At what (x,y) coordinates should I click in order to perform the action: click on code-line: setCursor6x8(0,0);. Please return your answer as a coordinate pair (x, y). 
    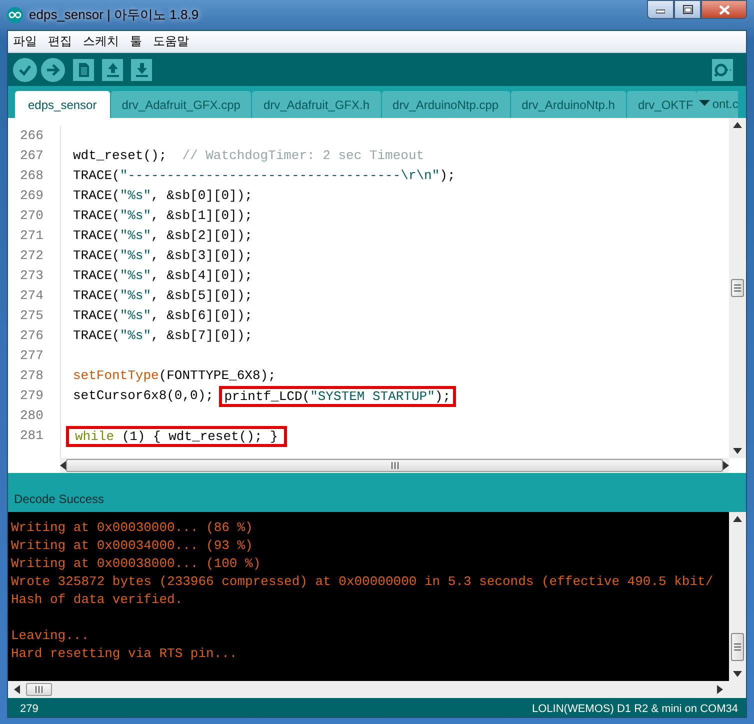
    Looking at the image, I should click on (143, 396).